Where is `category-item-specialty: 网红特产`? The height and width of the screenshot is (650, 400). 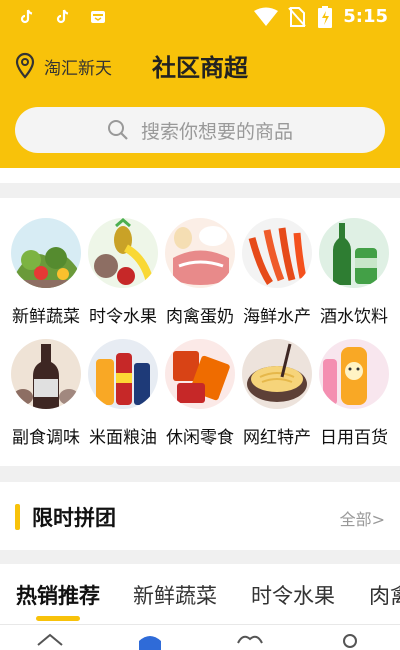
category-item-specialty: 网红特产 is located at coordinates (277, 393).